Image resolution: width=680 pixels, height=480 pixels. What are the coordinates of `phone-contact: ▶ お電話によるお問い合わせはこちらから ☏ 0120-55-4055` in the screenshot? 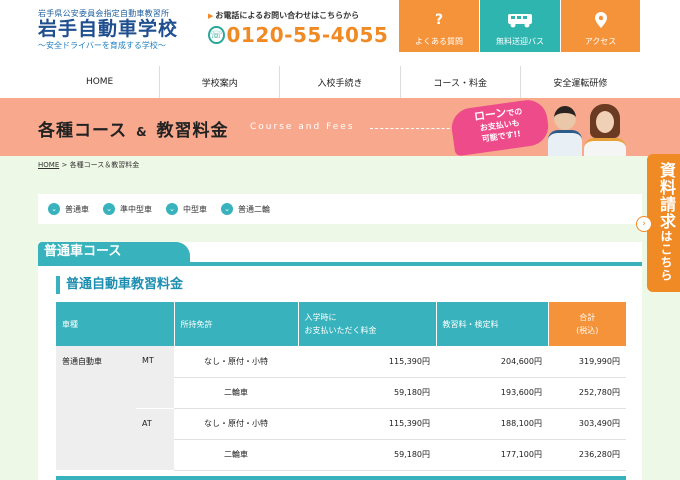 It's located at (298, 28).